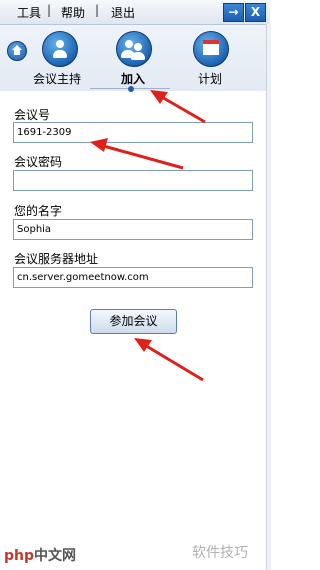 This screenshot has height=570, width=320. What do you see at coordinates (178, 107) in the screenshot?
I see `arrow-to-join-tab` at bounding box center [178, 107].